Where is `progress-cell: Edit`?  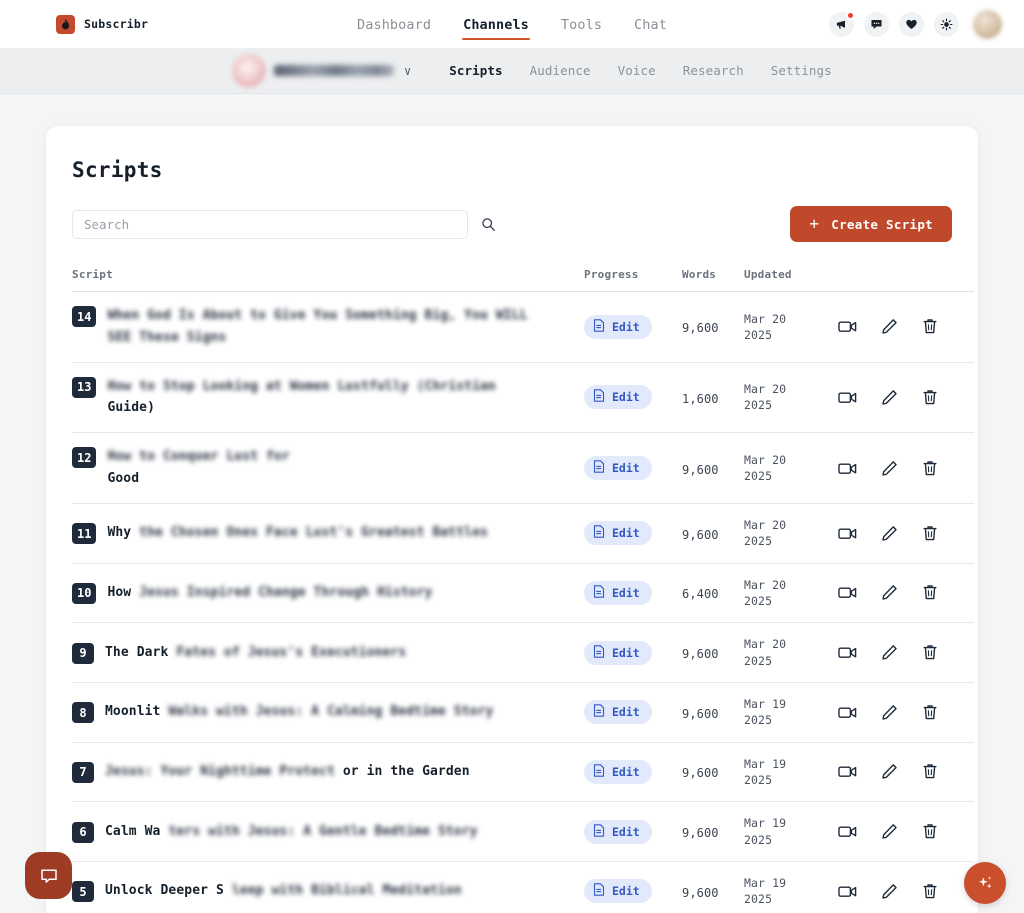 progress-cell: Edit is located at coordinates (633, 468).